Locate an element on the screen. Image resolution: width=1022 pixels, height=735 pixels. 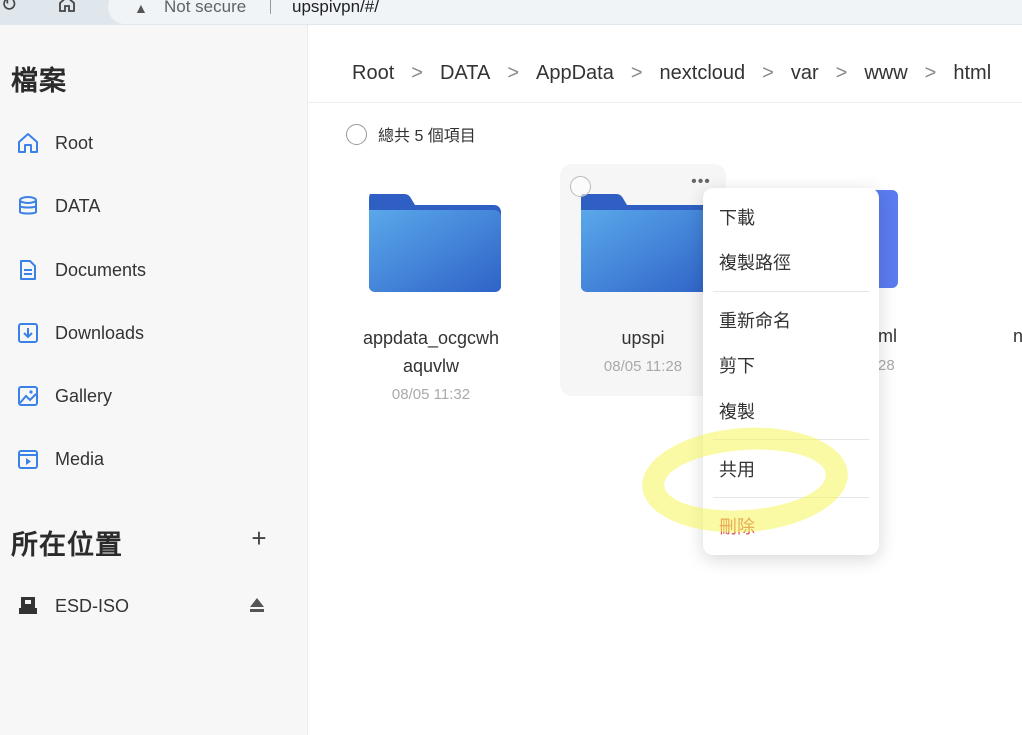
download-icon is located at coordinates (28, 333).